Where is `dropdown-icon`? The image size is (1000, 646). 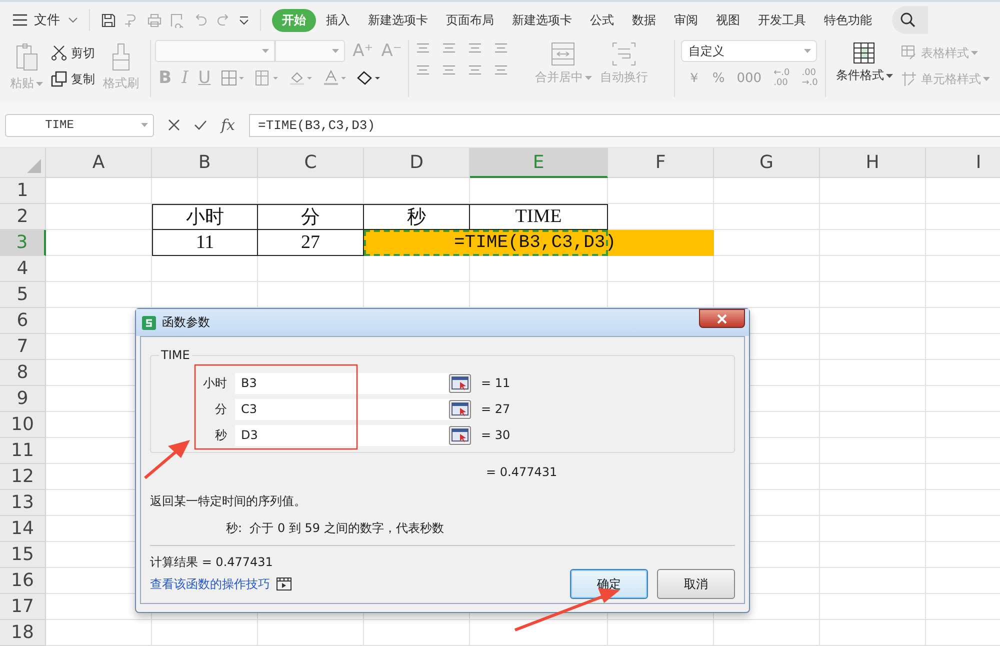
dropdown-icon is located at coordinates (244, 20).